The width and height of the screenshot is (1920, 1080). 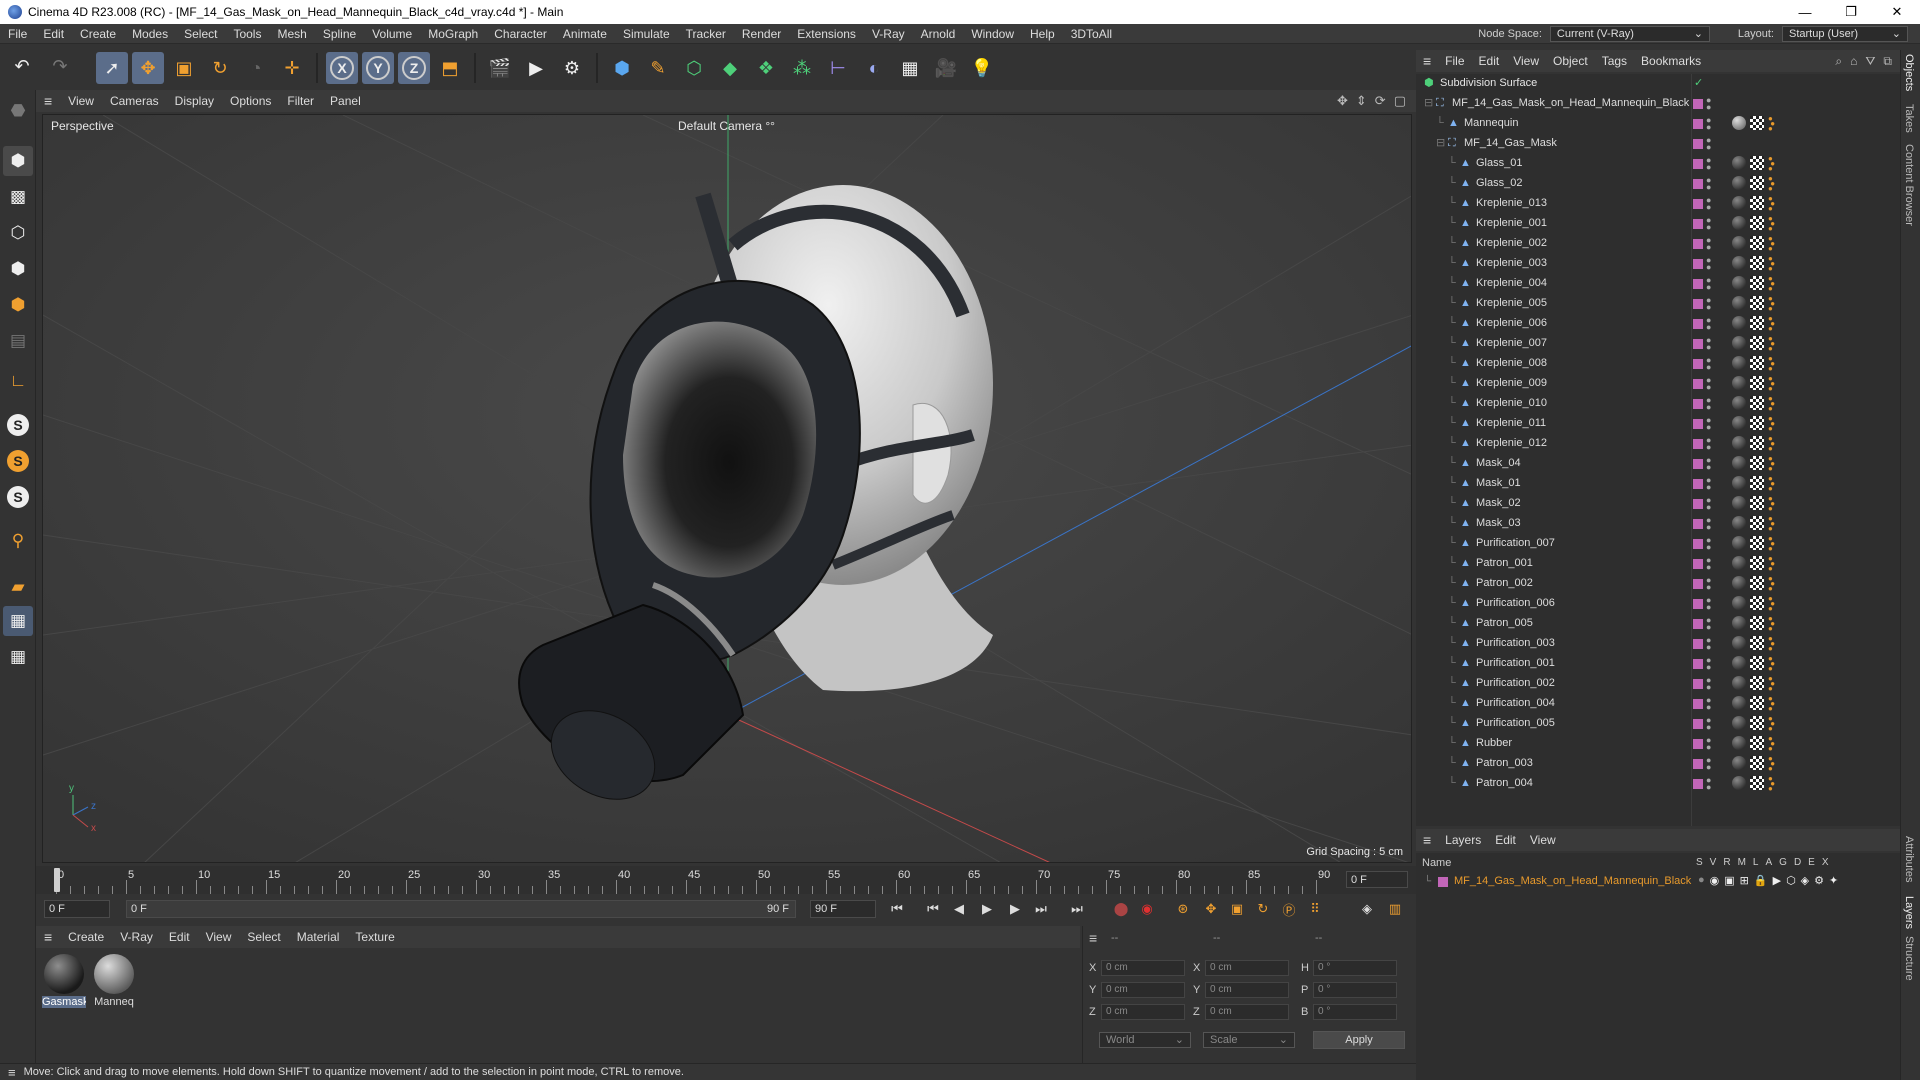 I want to click on object-row: └ ▲ Kreplenie_011 ● ● ● ● ●, so click(x=1658, y=424).